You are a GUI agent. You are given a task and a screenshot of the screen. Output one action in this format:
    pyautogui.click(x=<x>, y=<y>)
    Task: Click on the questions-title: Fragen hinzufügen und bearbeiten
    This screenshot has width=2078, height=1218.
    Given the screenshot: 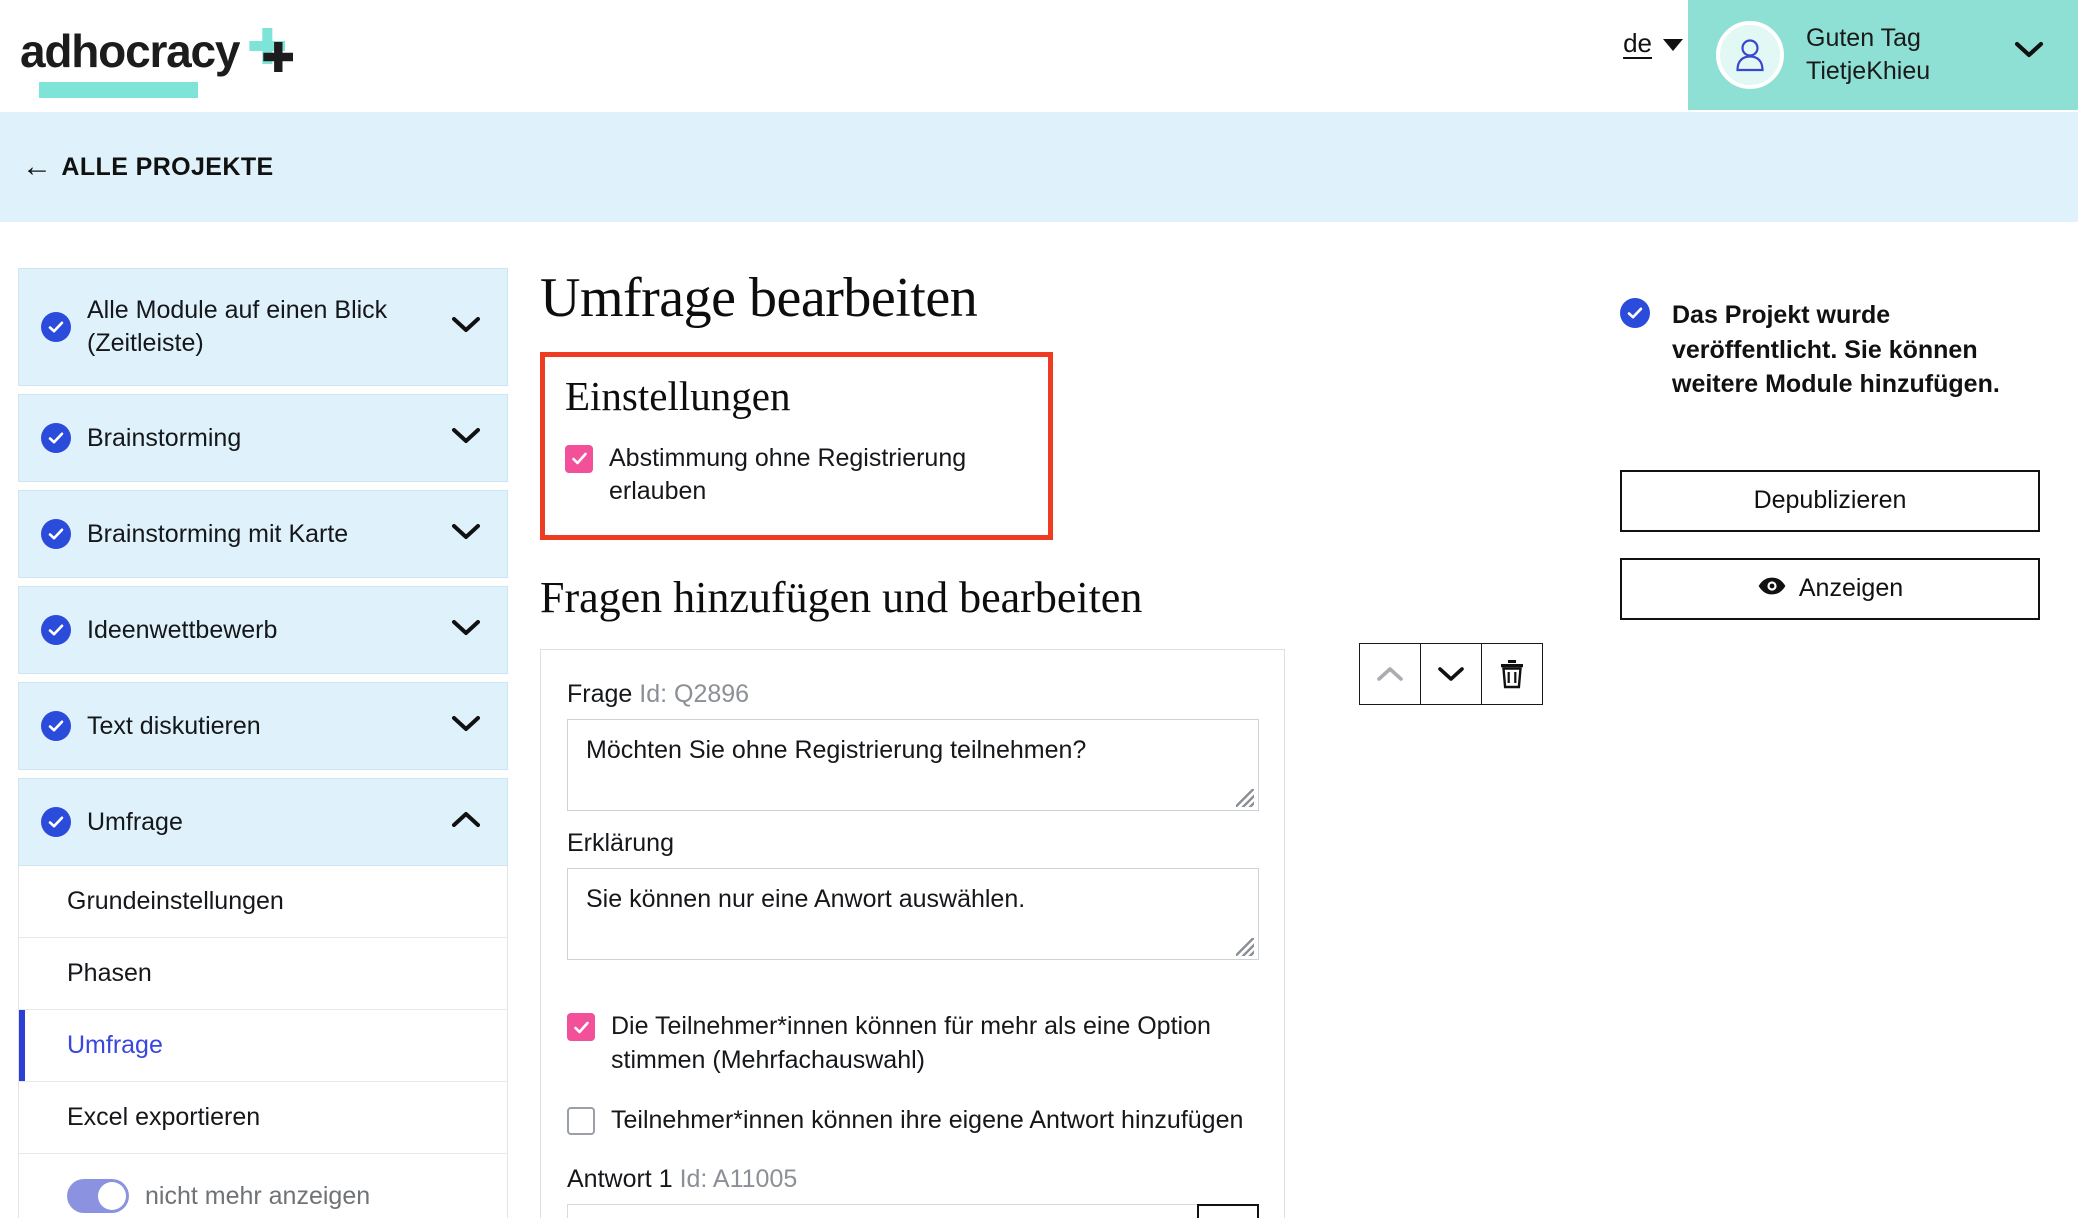 What is the action you would take?
    pyautogui.click(x=841, y=598)
    